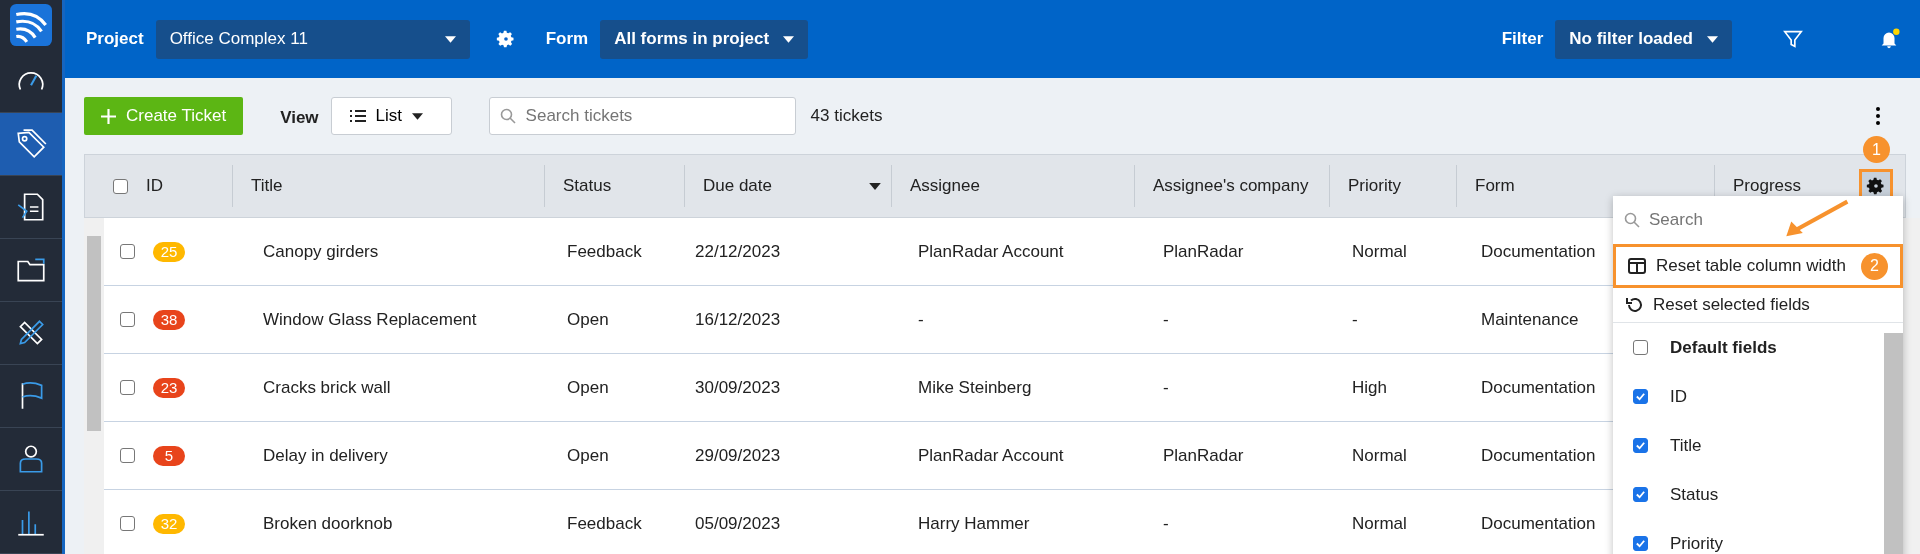  What do you see at coordinates (1696, 543) in the screenshot?
I see `field-label: Priority` at bounding box center [1696, 543].